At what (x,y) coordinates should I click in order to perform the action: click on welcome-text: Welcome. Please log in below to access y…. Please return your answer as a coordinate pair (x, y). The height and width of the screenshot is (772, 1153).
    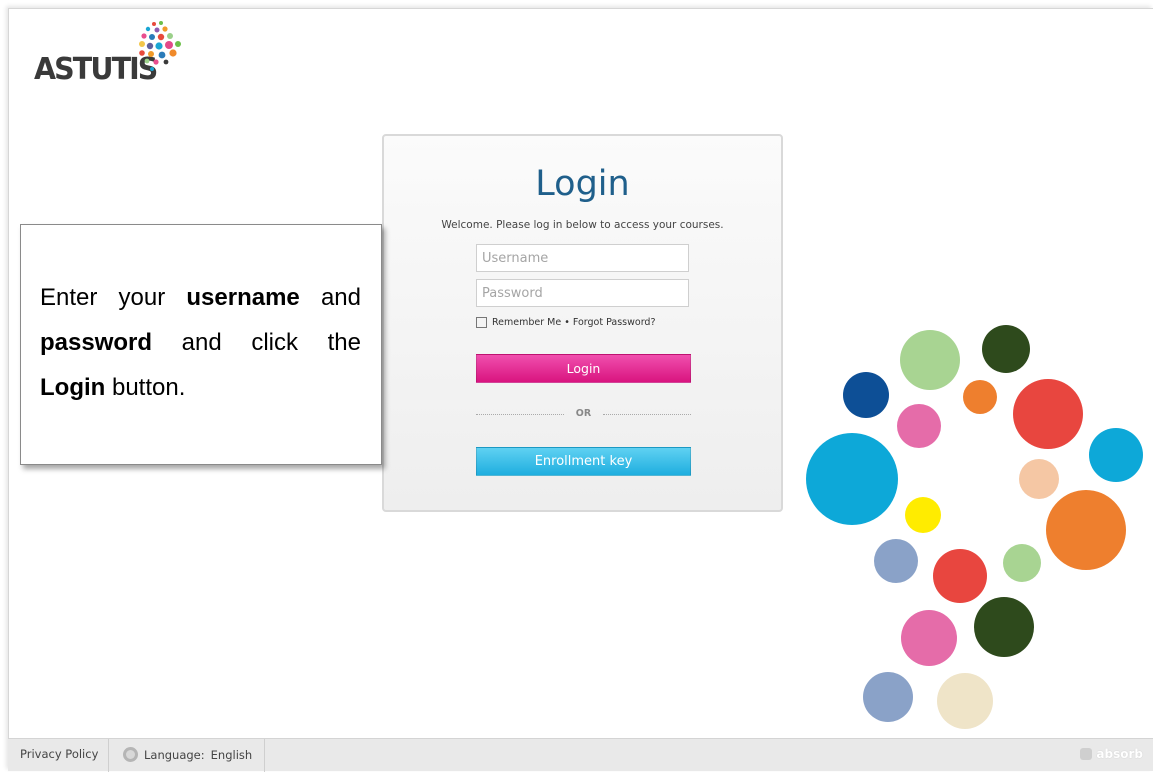
    Looking at the image, I should click on (582, 225).